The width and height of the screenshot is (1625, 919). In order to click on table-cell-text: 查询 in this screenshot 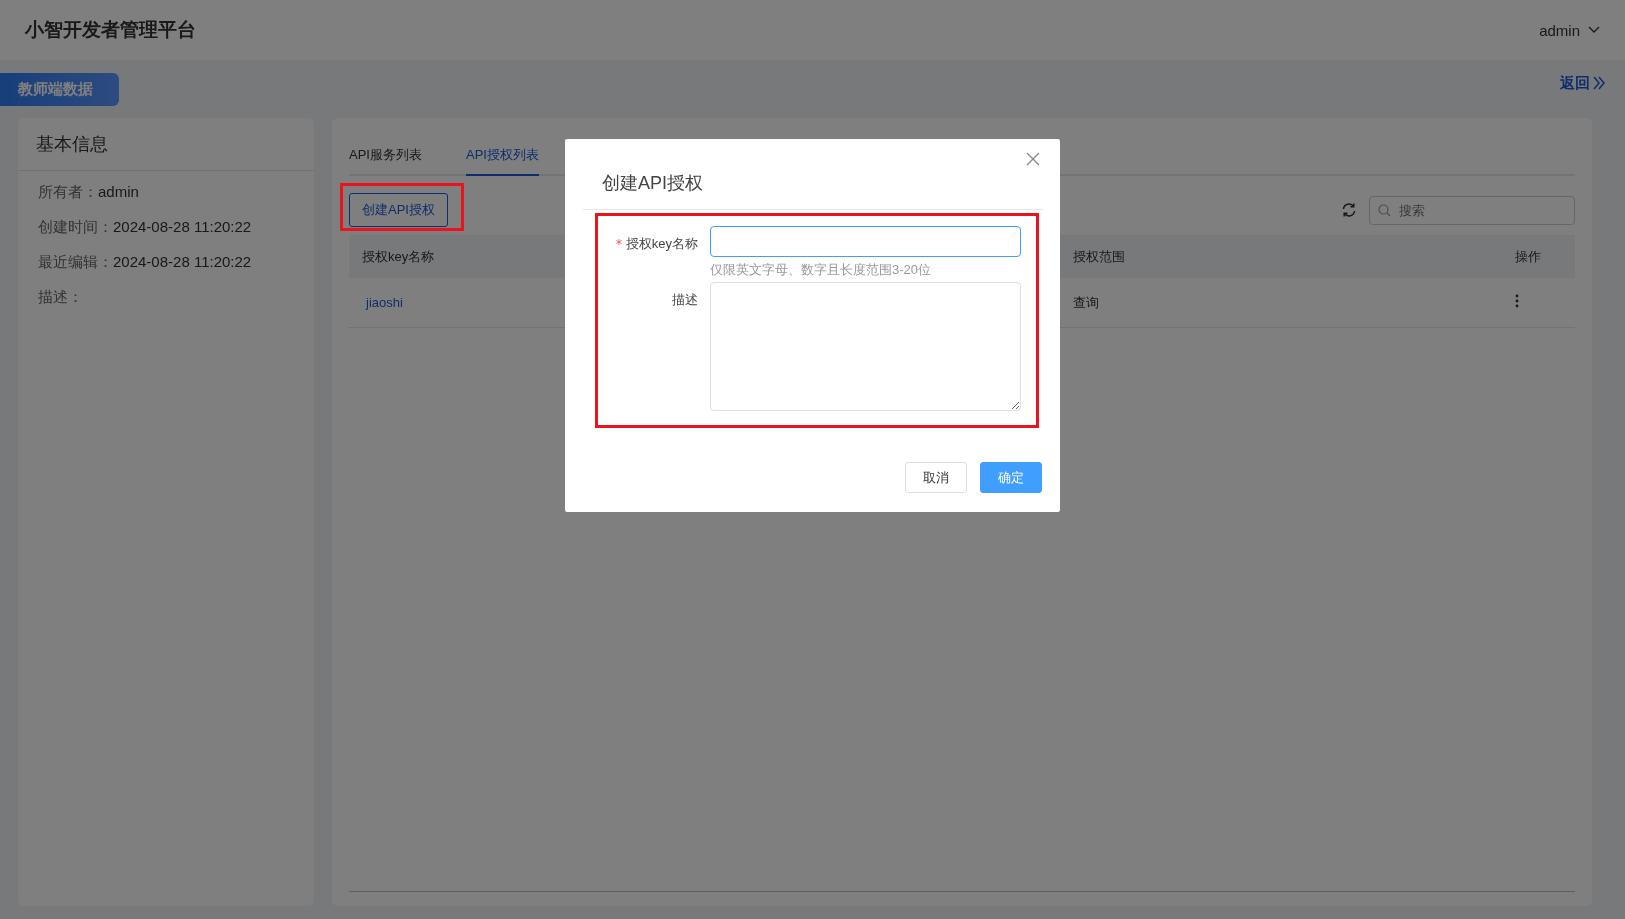, I will do `click(1086, 302)`.